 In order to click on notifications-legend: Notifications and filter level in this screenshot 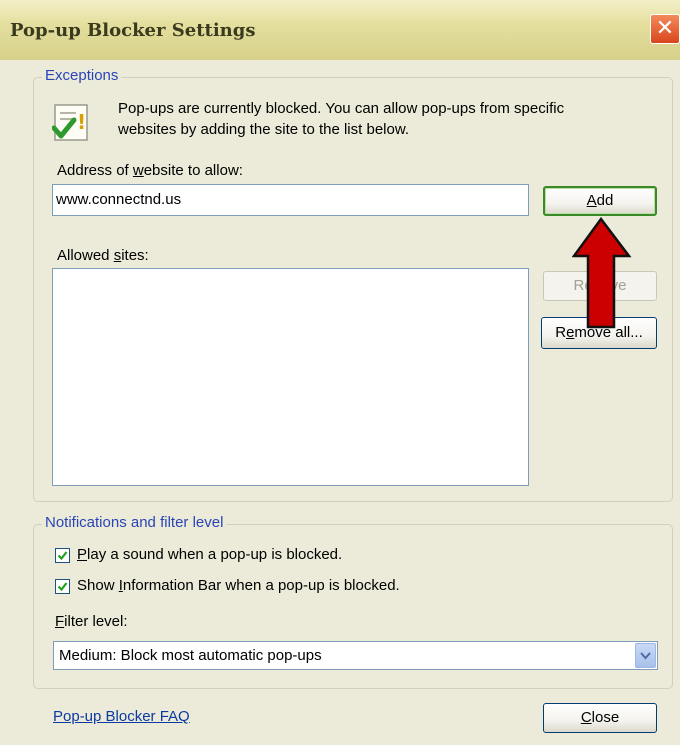, I will do `click(134, 522)`.